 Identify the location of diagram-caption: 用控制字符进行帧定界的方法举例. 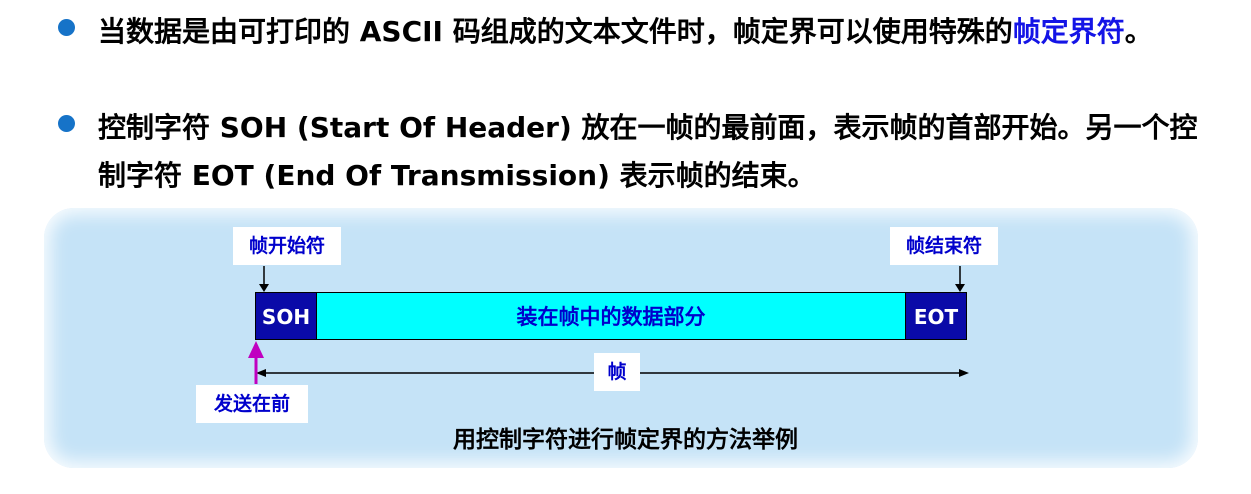
(625, 440).